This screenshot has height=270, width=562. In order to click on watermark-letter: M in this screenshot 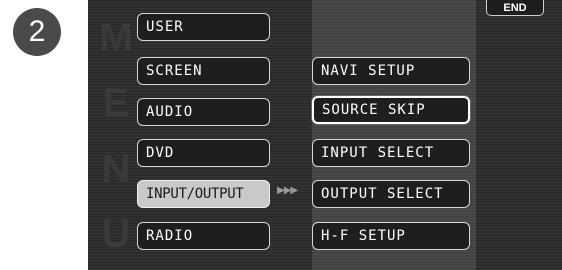, I will do `click(116, 38)`.